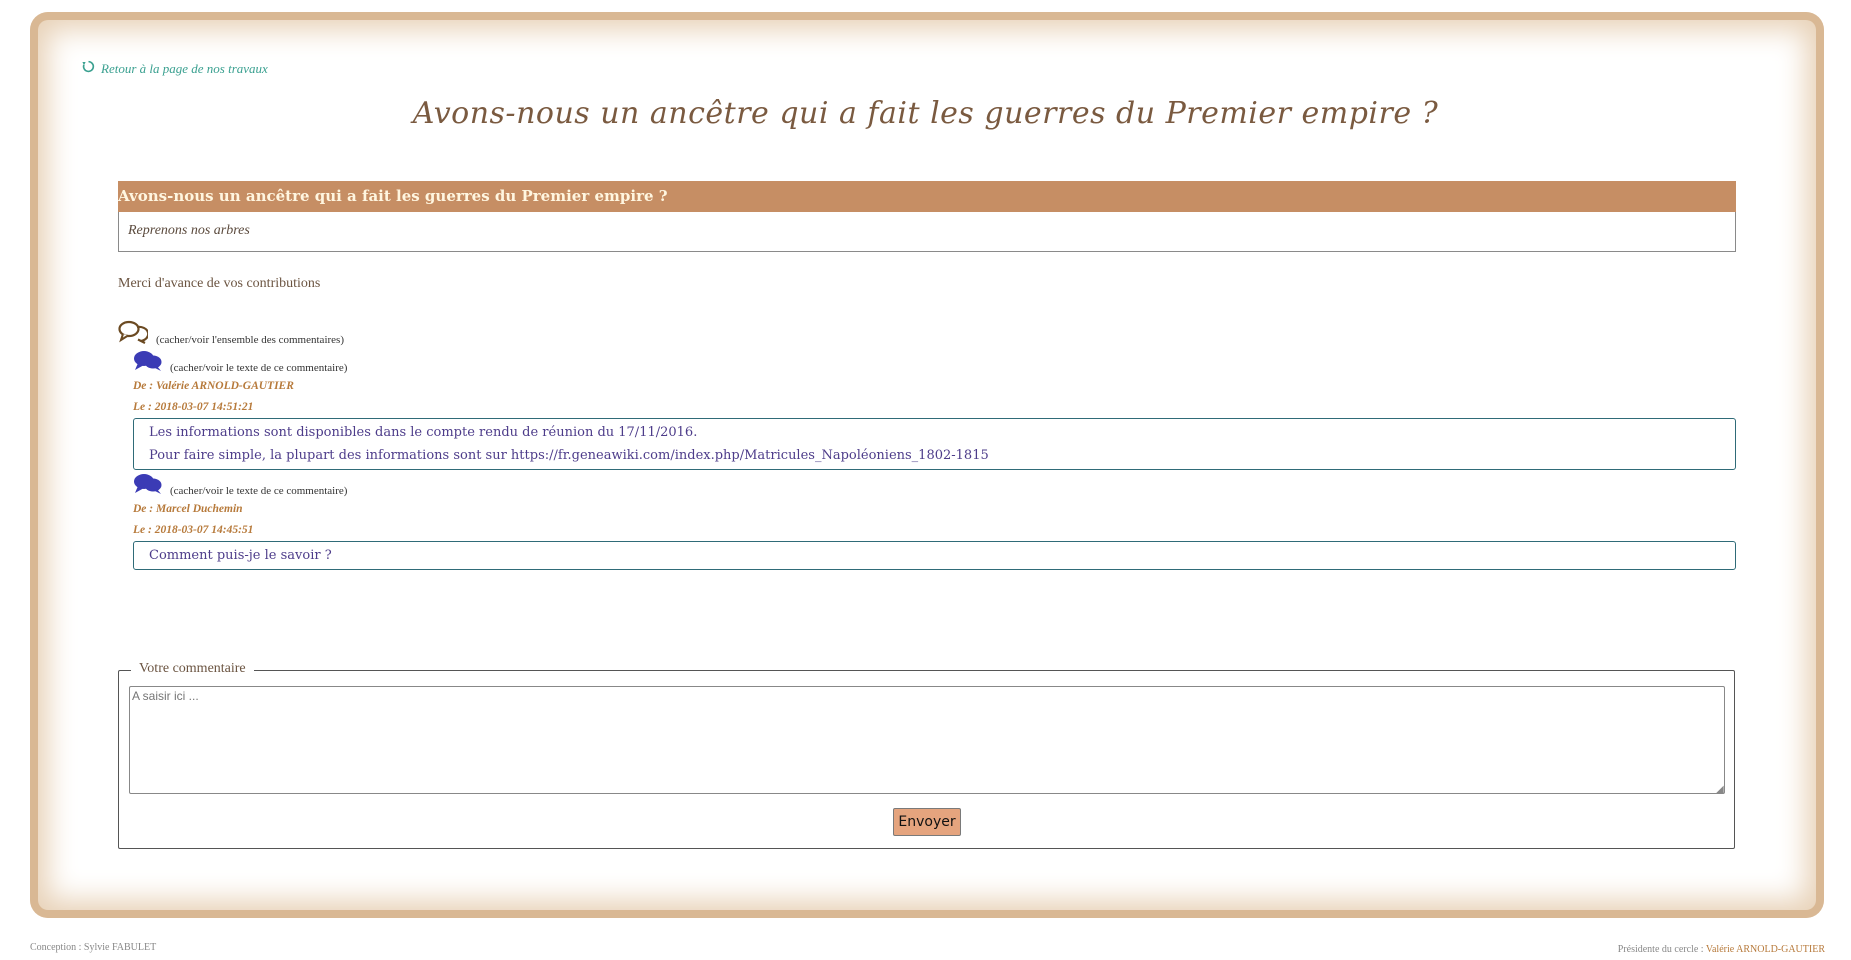 The width and height of the screenshot is (1851, 960). I want to click on back-link-label: Retour à la page de nos travaux, so click(184, 68).